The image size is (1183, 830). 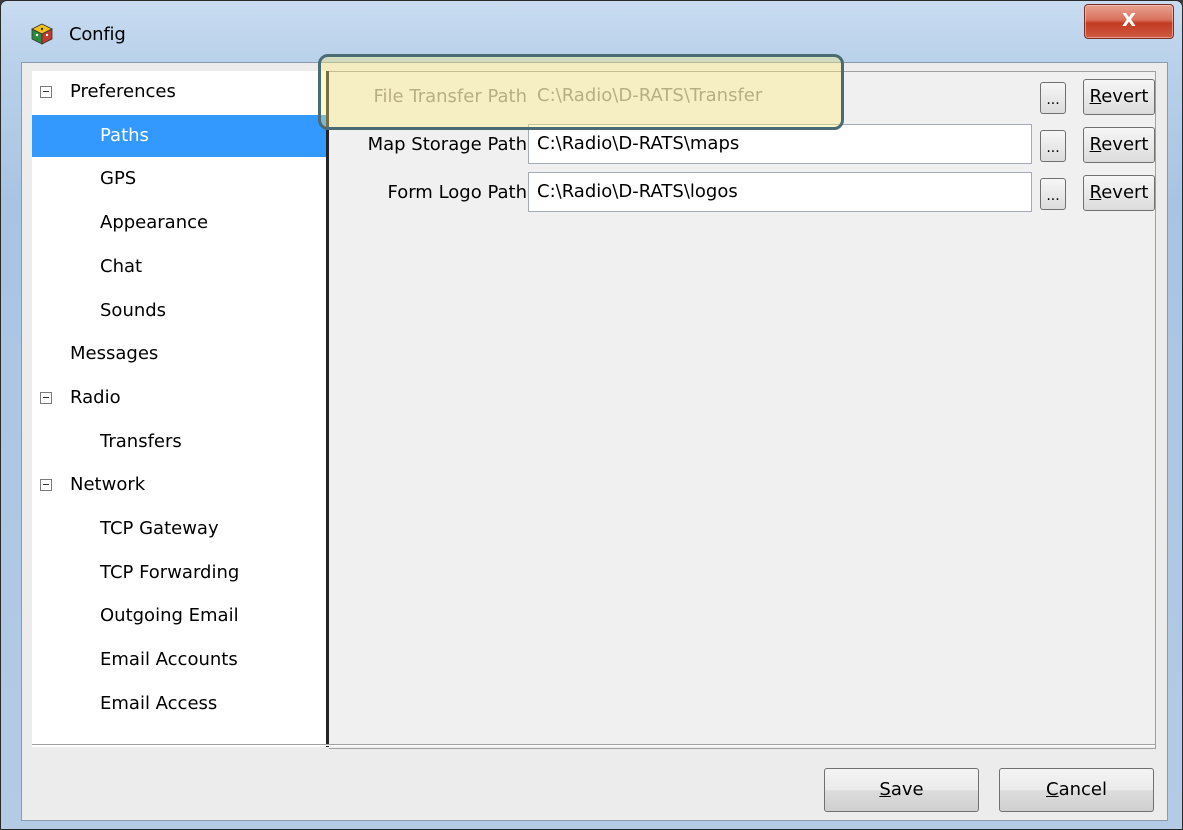 What do you see at coordinates (42, 34) in the screenshot?
I see `dice-cube-icon` at bounding box center [42, 34].